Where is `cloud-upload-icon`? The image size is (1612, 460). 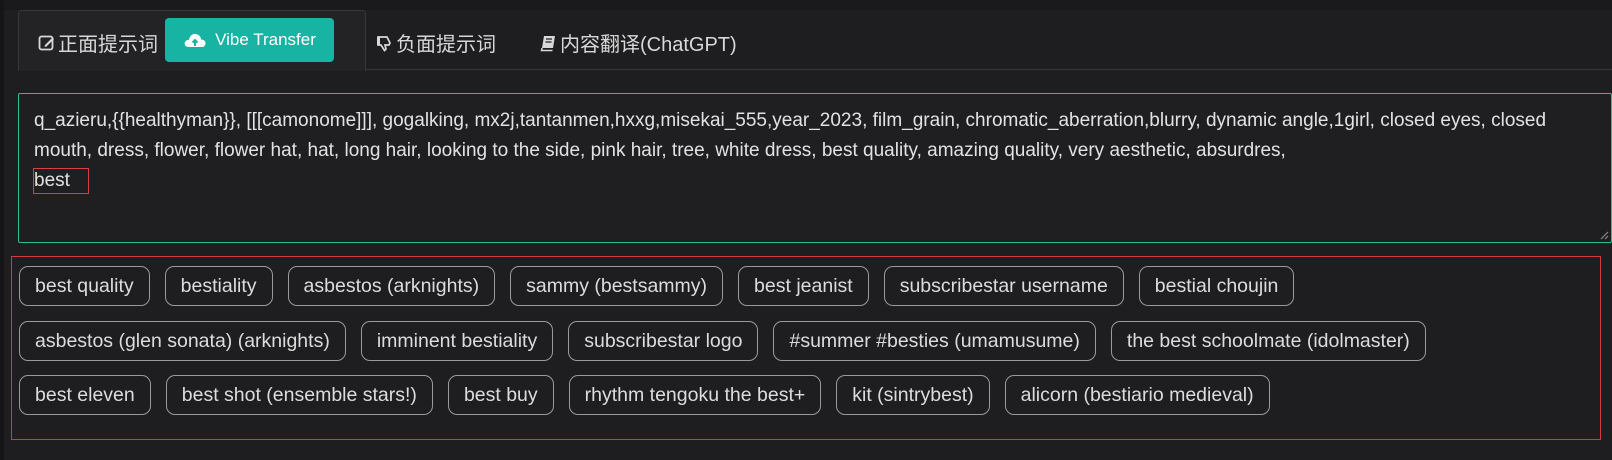 cloud-upload-icon is located at coordinates (195, 40).